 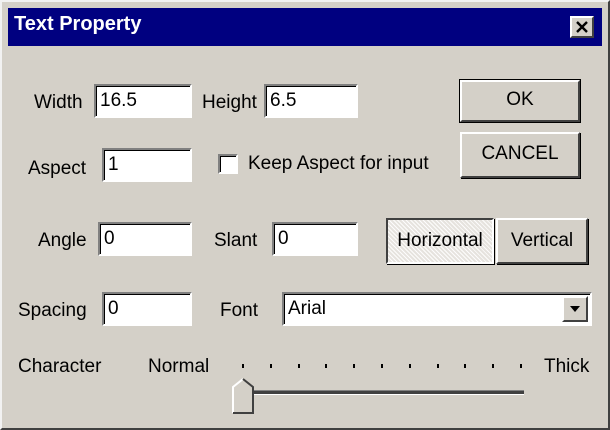 What do you see at coordinates (143, 101) in the screenshot?
I see `width-field: 16.5` at bounding box center [143, 101].